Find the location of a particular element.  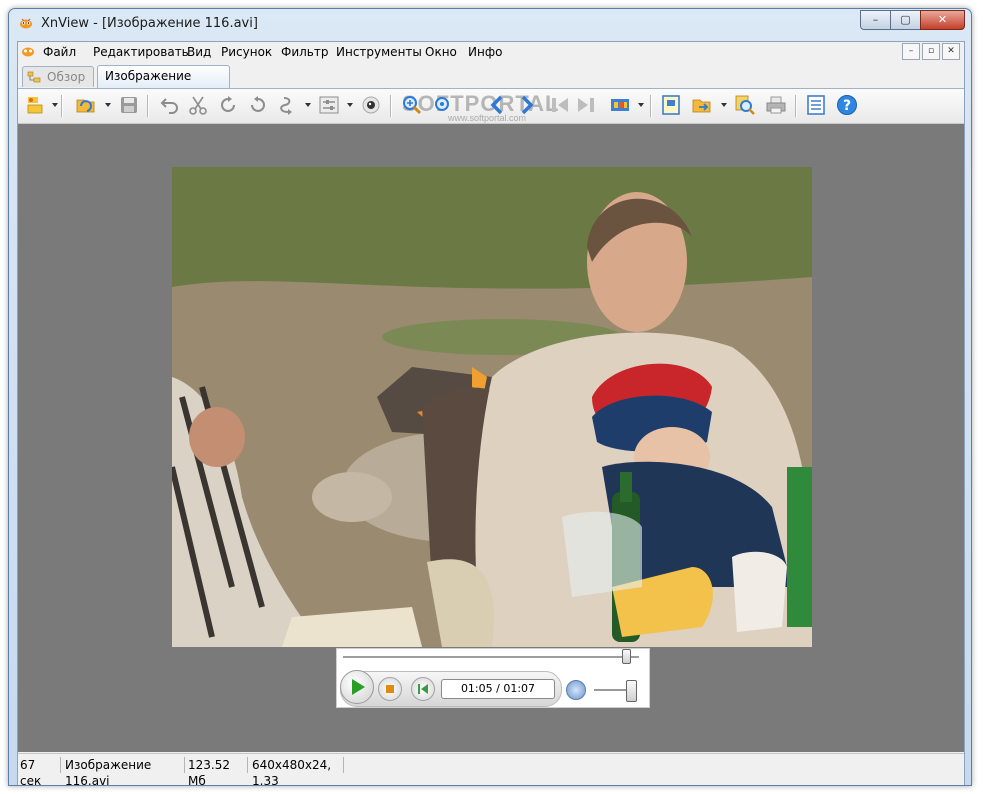

first-image-button is located at coordinates (560, 105).